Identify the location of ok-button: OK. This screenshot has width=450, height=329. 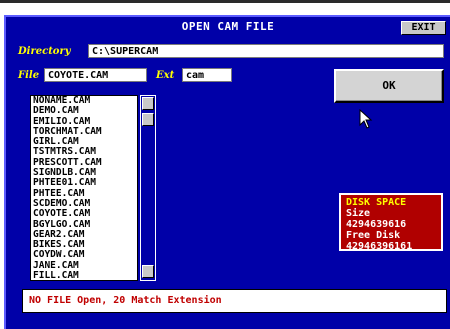
(389, 86).